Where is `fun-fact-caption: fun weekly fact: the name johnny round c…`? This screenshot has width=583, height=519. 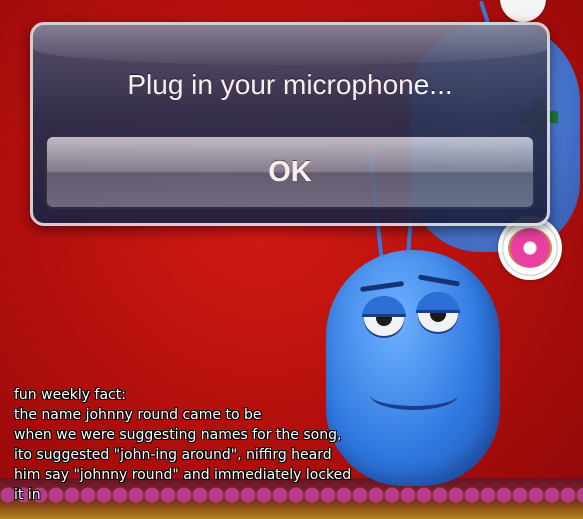 fun-fact-caption: fun weekly fact: the name johnny round c… is located at coordinates (184, 445).